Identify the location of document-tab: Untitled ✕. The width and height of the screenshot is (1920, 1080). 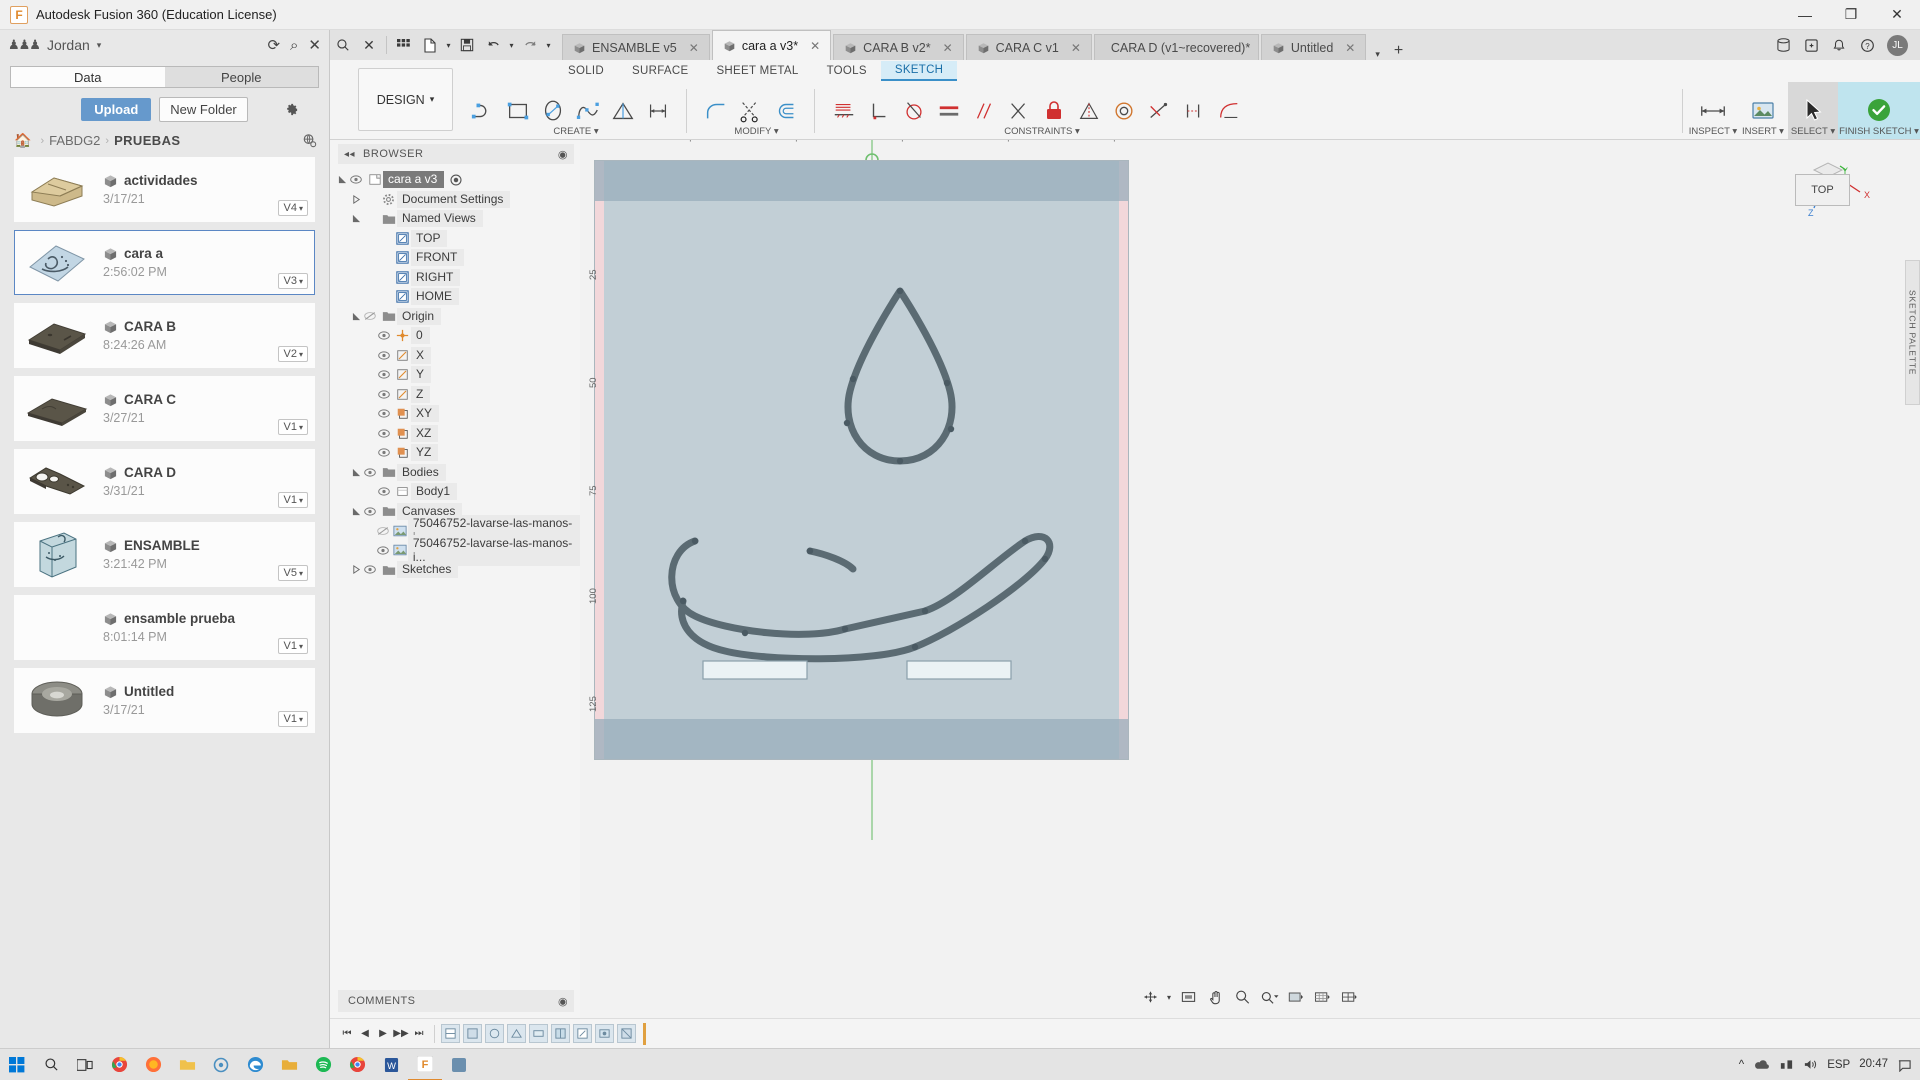
(1313, 47).